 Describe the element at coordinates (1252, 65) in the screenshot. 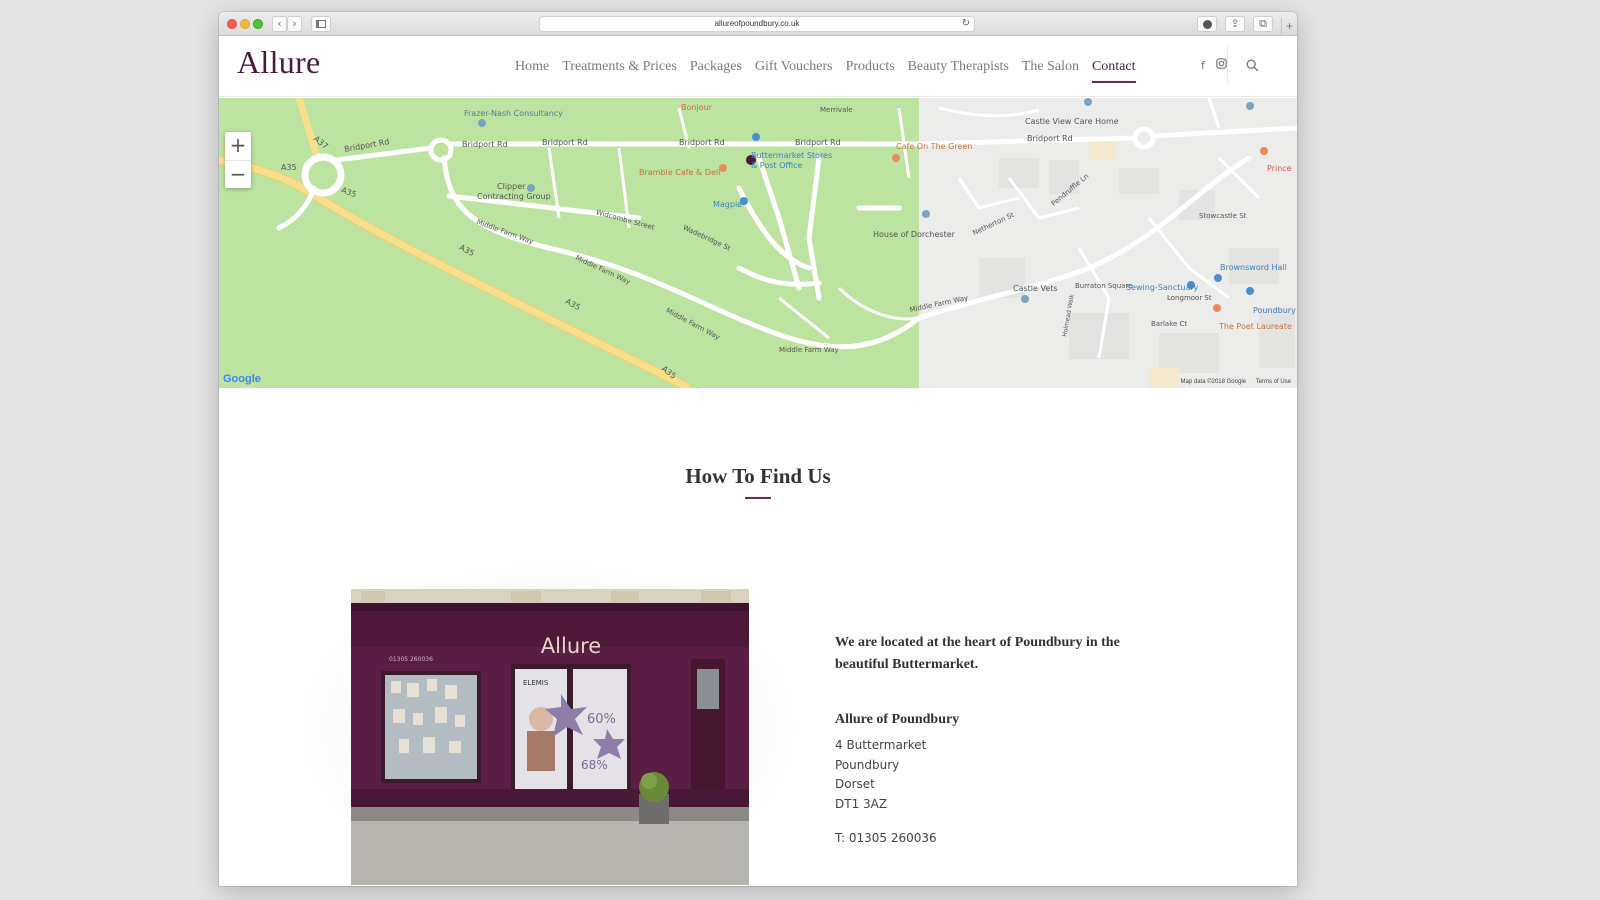

I see `search-icon` at that location.